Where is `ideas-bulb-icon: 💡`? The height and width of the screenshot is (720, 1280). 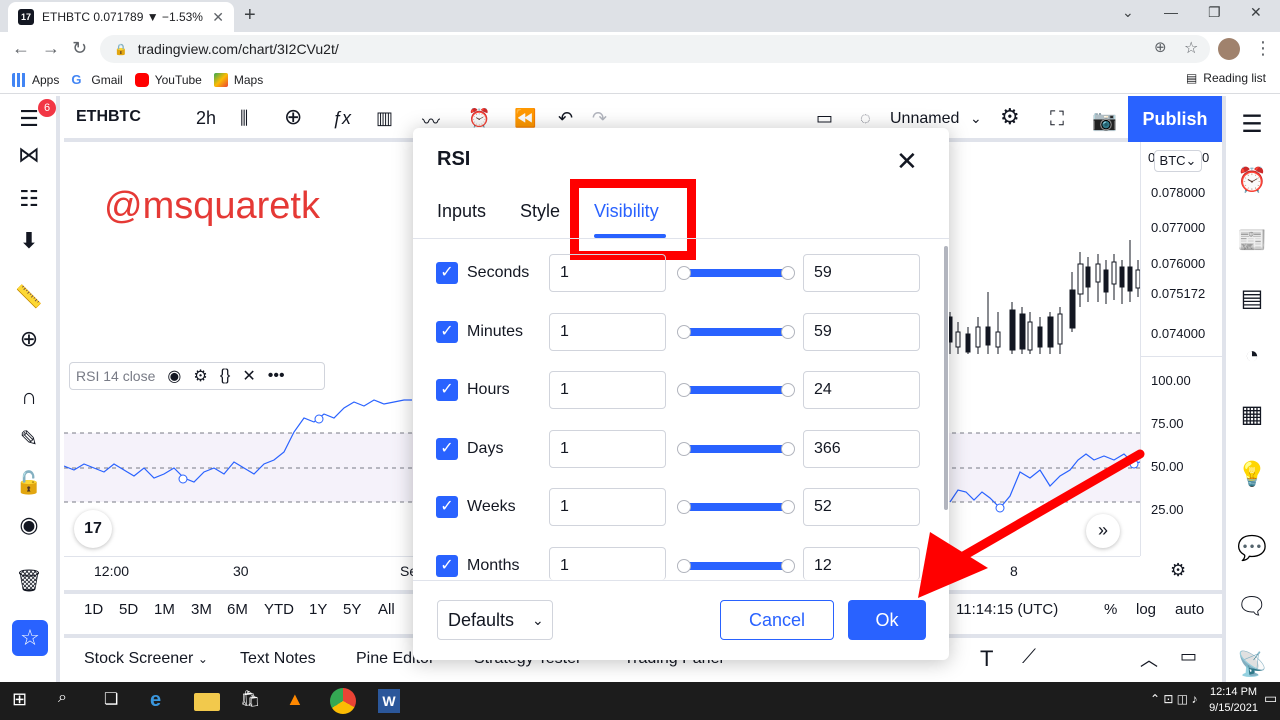
ideas-bulb-icon: 💡 is located at coordinates (1252, 474).